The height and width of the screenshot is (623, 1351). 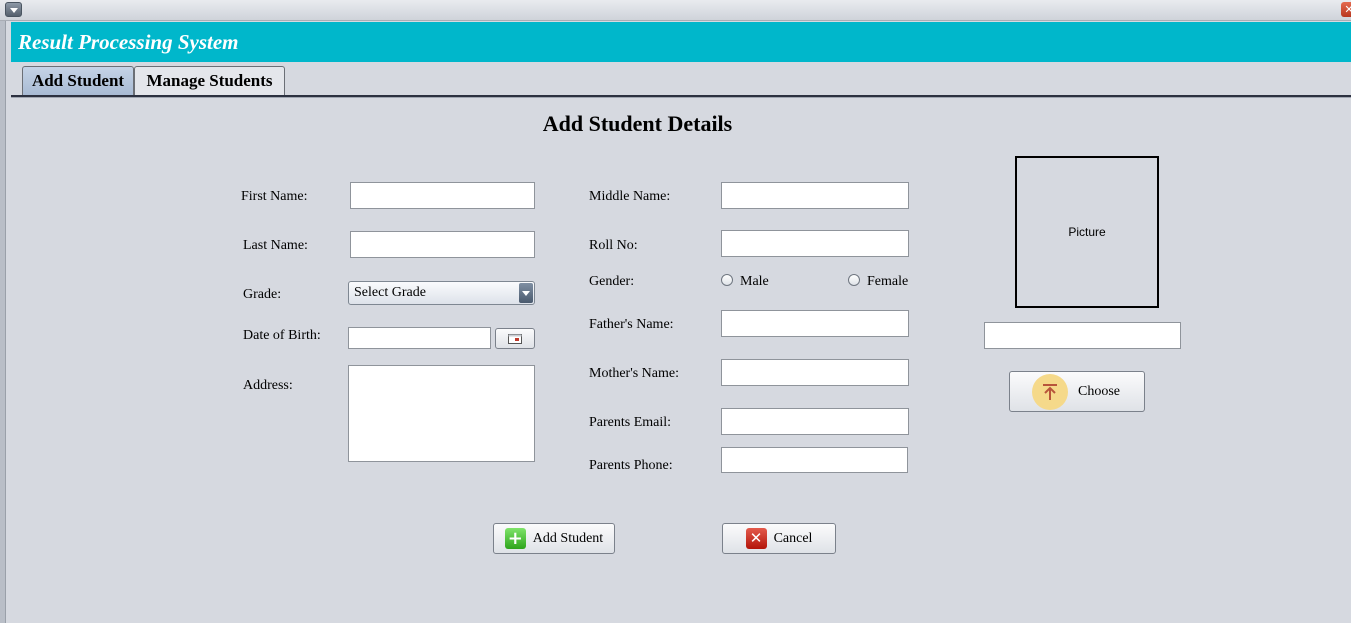 I want to click on close-icon: ✕, so click(x=756, y=538).